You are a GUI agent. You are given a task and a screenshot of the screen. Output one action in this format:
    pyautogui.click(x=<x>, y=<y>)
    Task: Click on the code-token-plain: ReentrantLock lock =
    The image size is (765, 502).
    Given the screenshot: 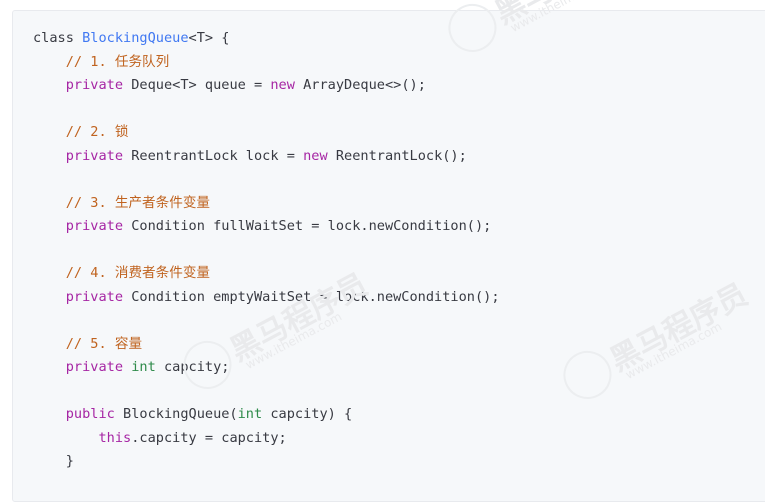 What is the action you would take?
    pyautogui.click(x=213, y=155)
    